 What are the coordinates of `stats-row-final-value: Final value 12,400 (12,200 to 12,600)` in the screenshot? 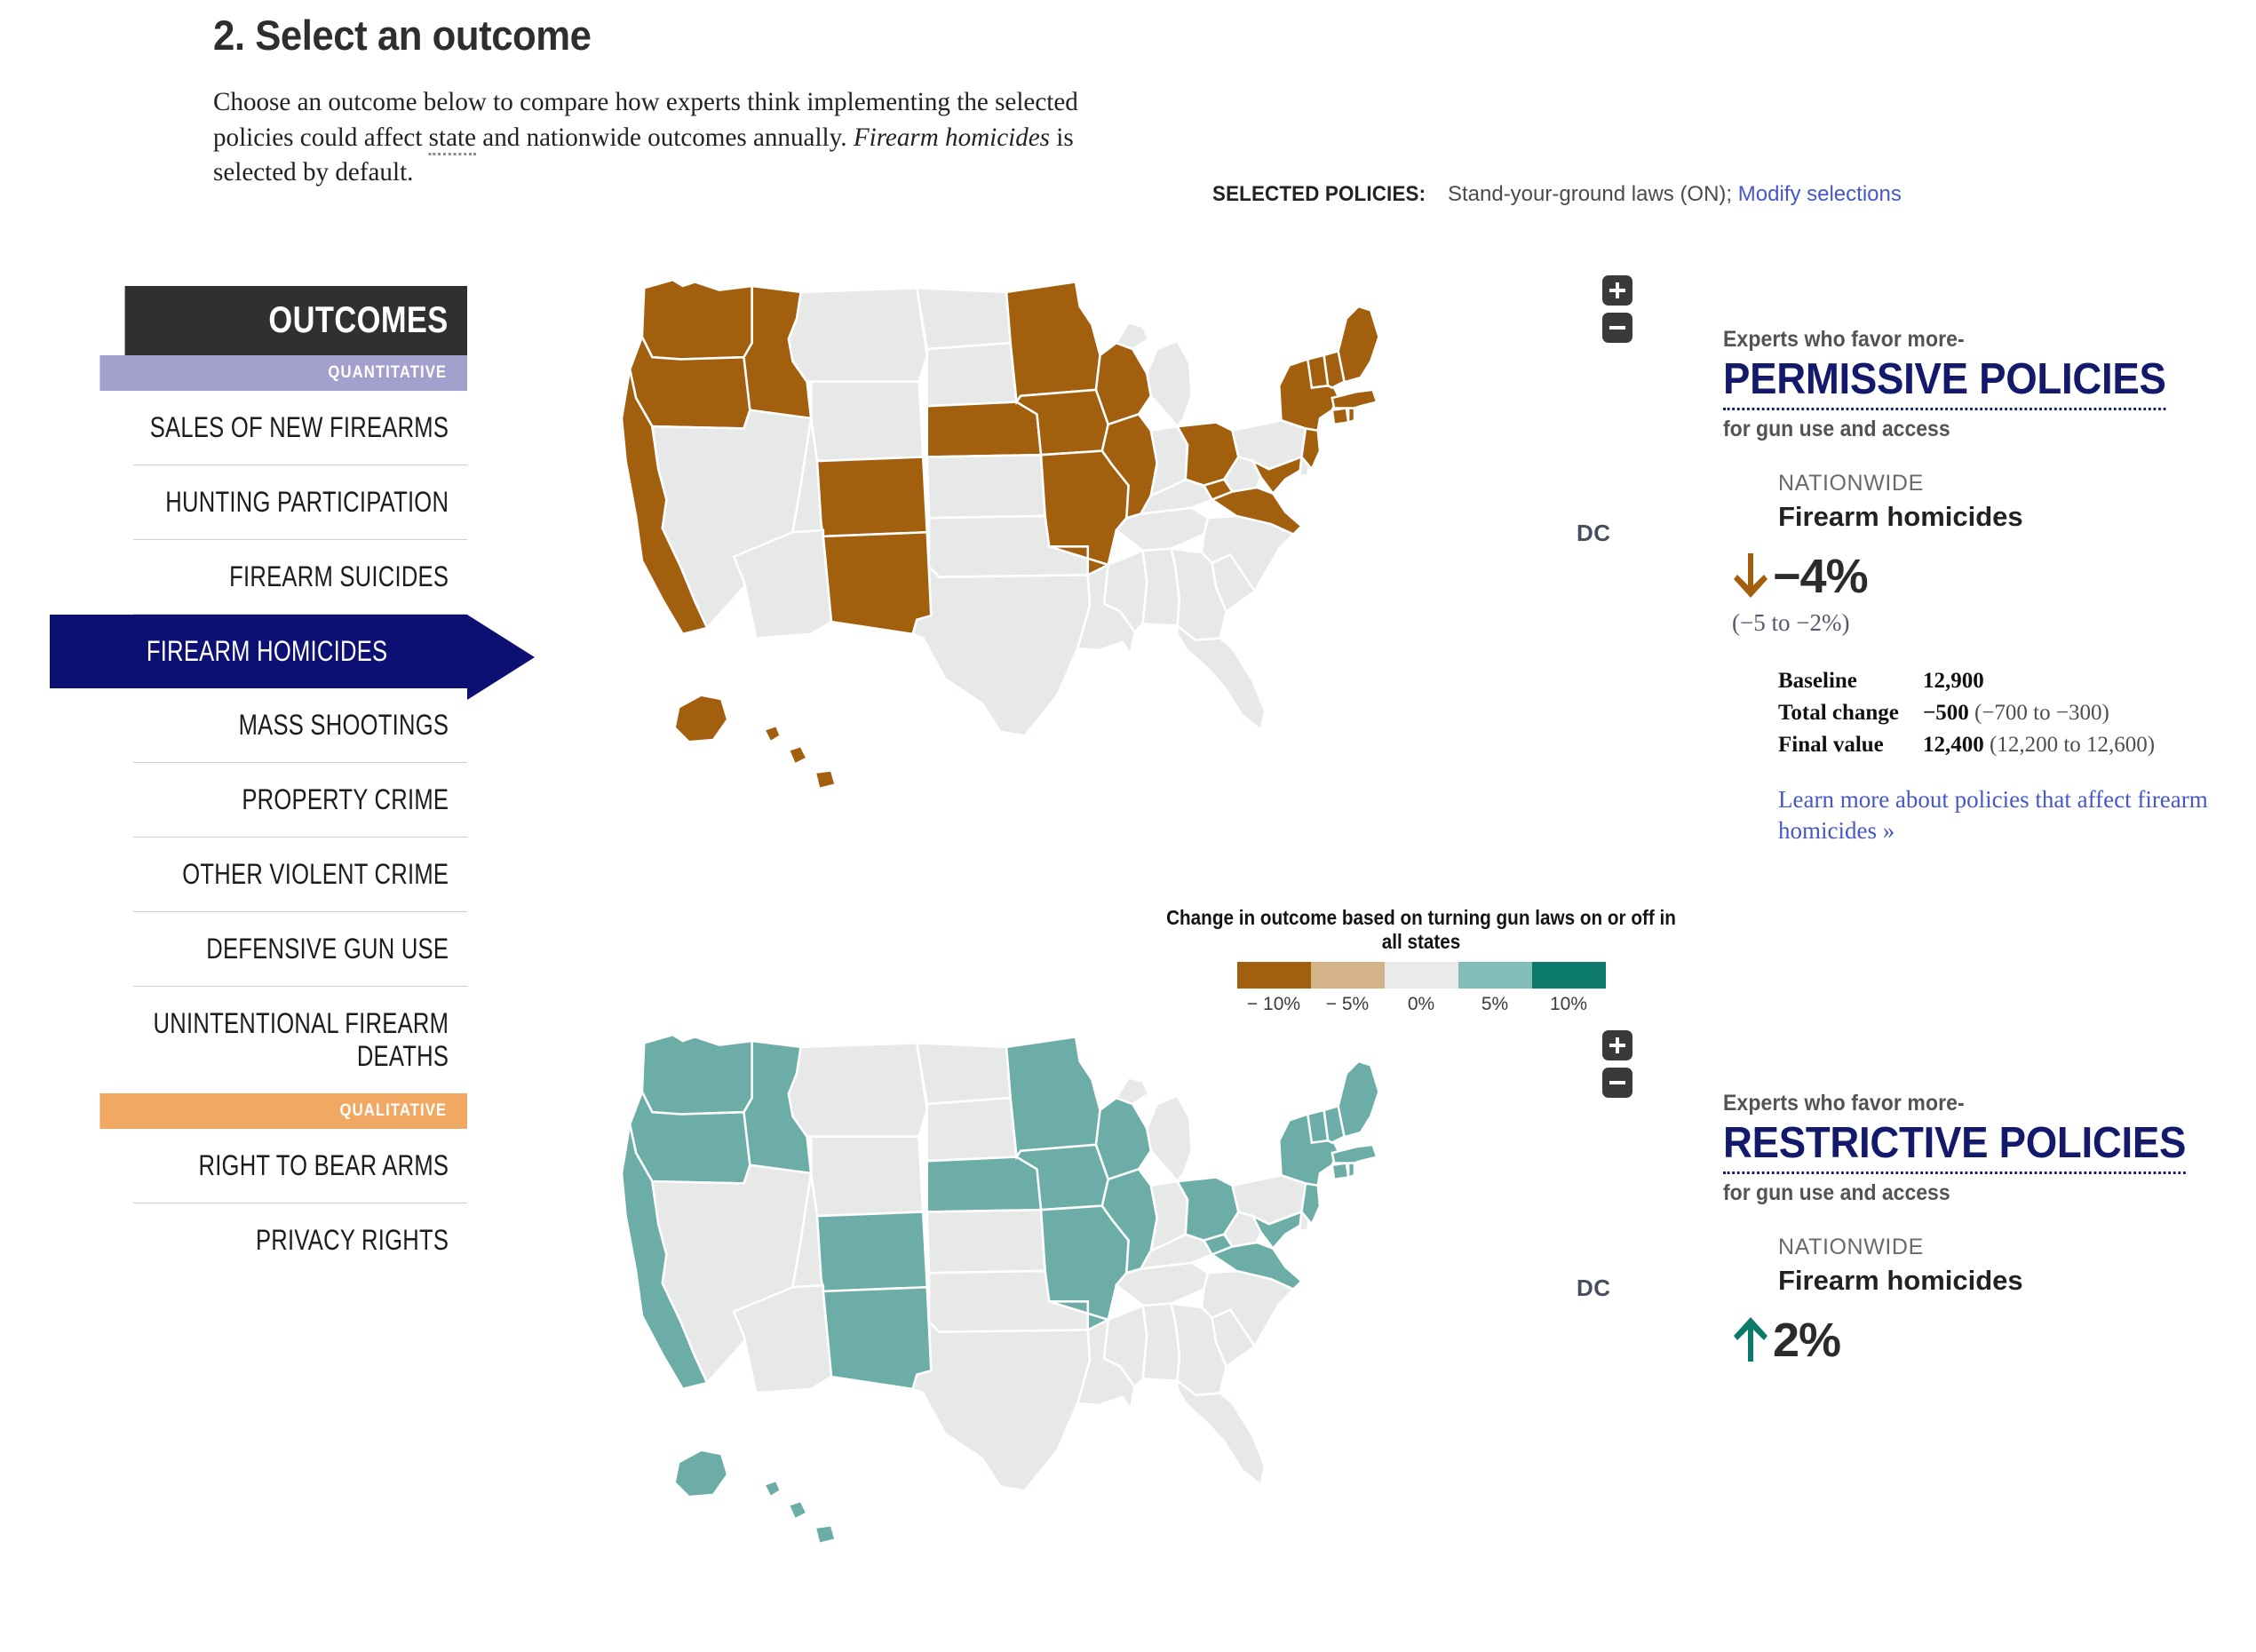 It's located at (2017, 745).